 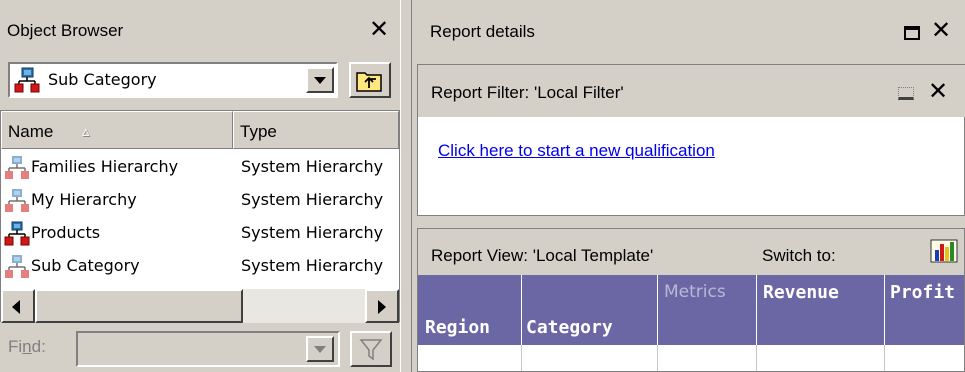 What do you see at coordinates (458, 327) in the screenshot?
I see `grid-header-region-label: Region` at bounding box center [458, 327].